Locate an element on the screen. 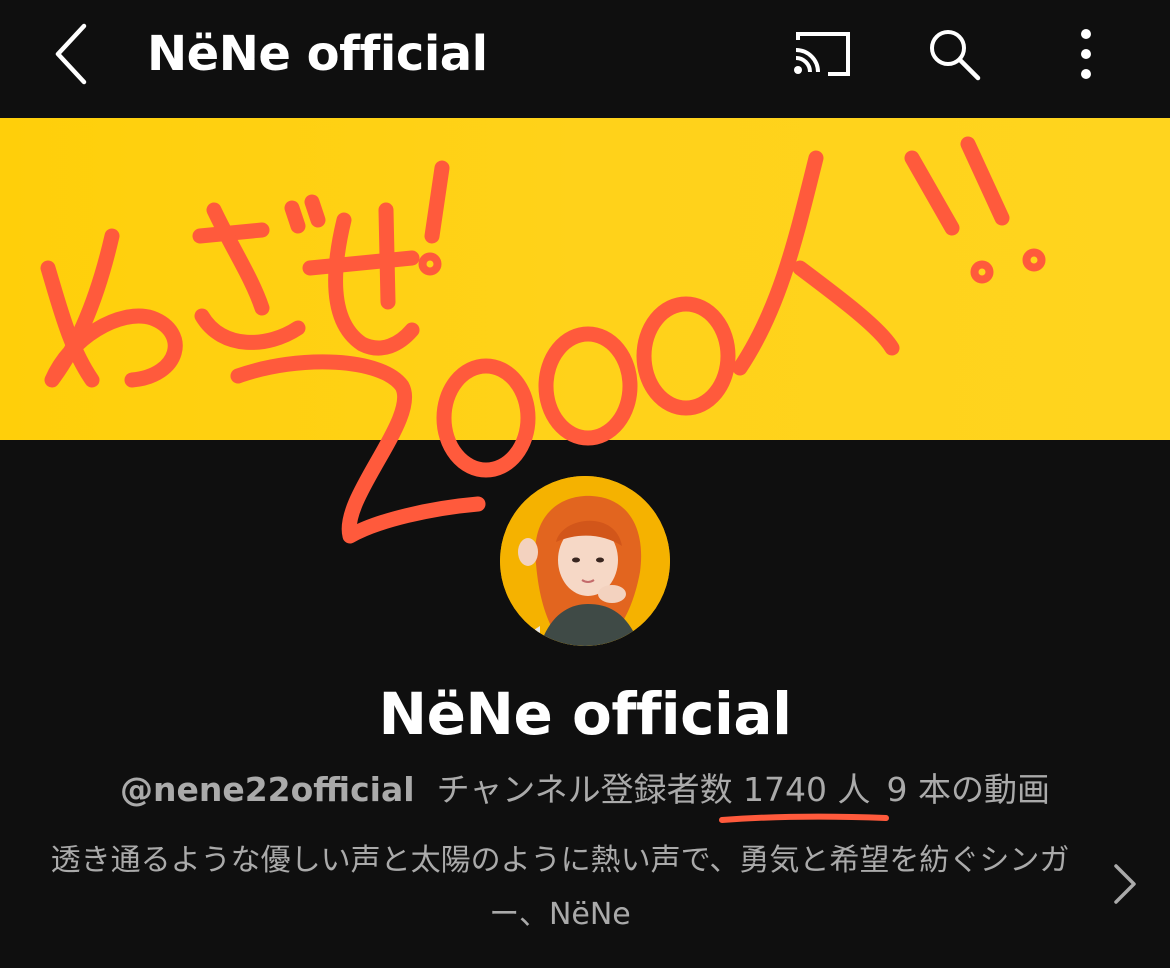 The image size is (1170, 968). app-bar-title: NëNe official is located at coordinates (317, 54).